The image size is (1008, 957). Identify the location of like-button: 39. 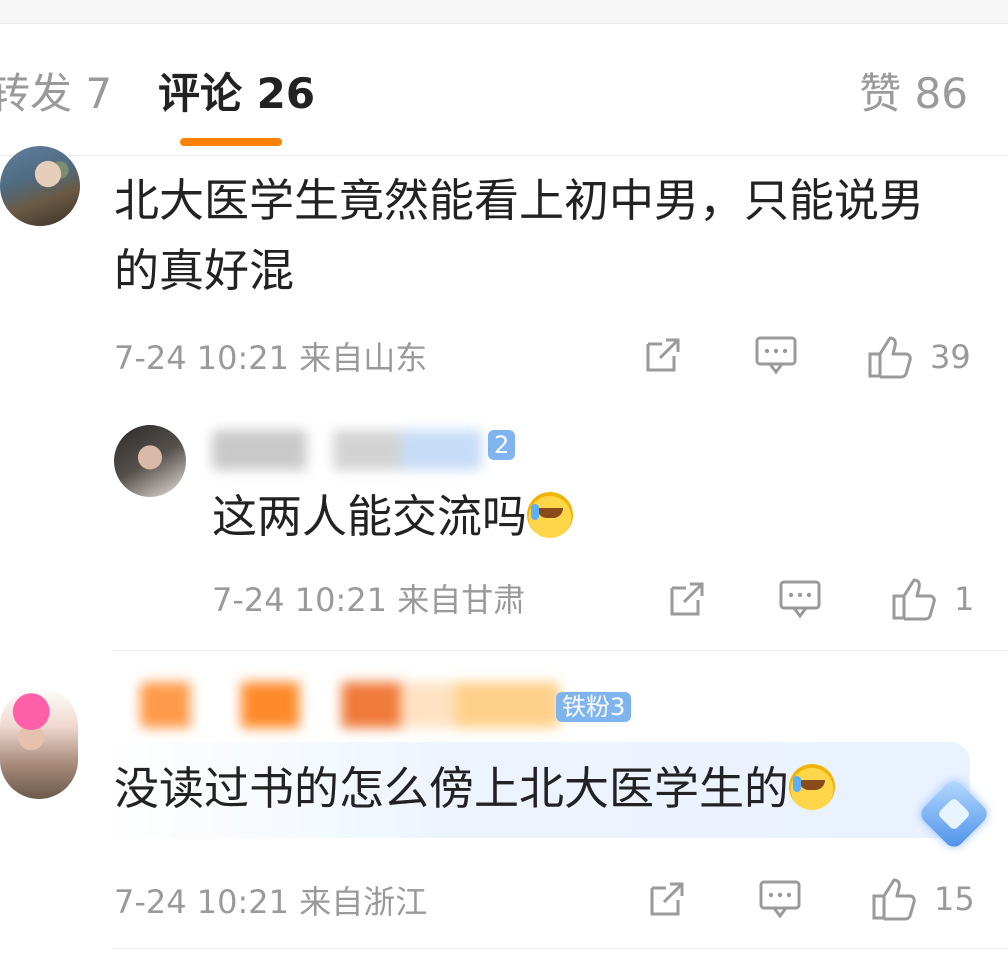
(918, 357).